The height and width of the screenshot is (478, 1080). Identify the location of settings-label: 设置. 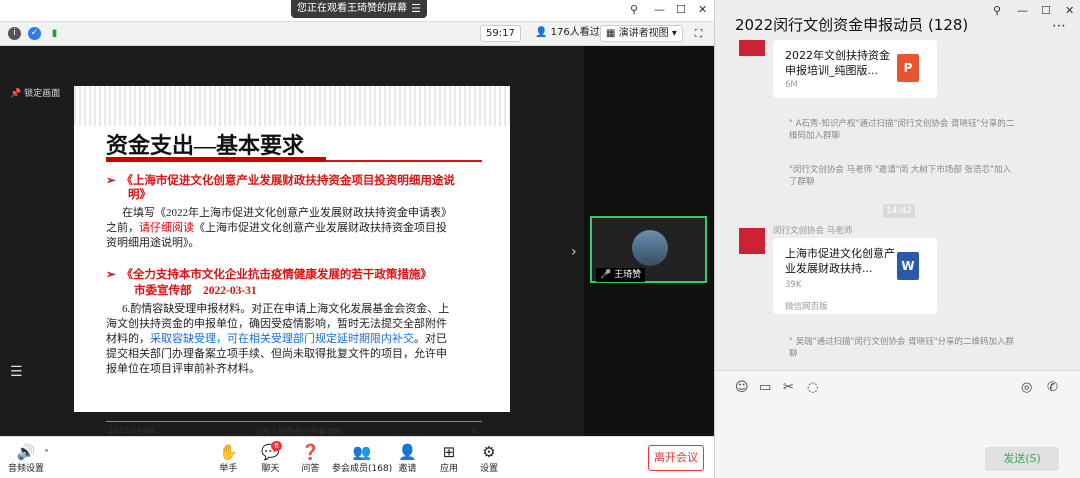
(489, 469).